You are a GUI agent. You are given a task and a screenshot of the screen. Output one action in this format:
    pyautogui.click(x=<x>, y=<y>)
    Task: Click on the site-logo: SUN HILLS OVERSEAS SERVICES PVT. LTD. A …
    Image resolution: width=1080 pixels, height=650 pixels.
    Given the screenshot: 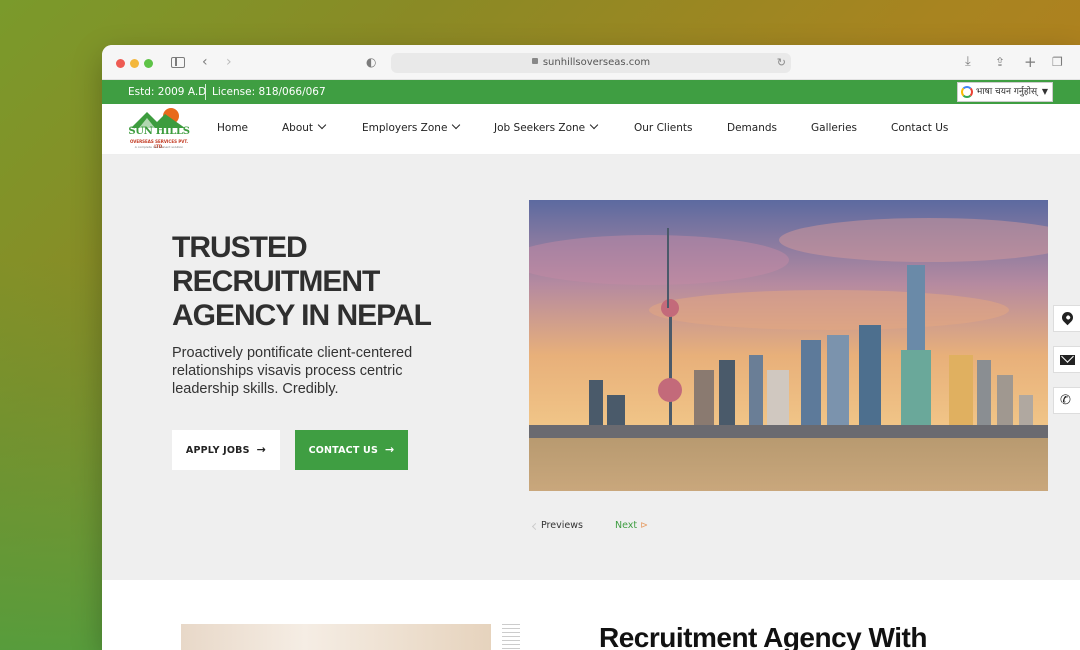 What is the action you would take?
    pyautogui.click(x=159, y=130)
    